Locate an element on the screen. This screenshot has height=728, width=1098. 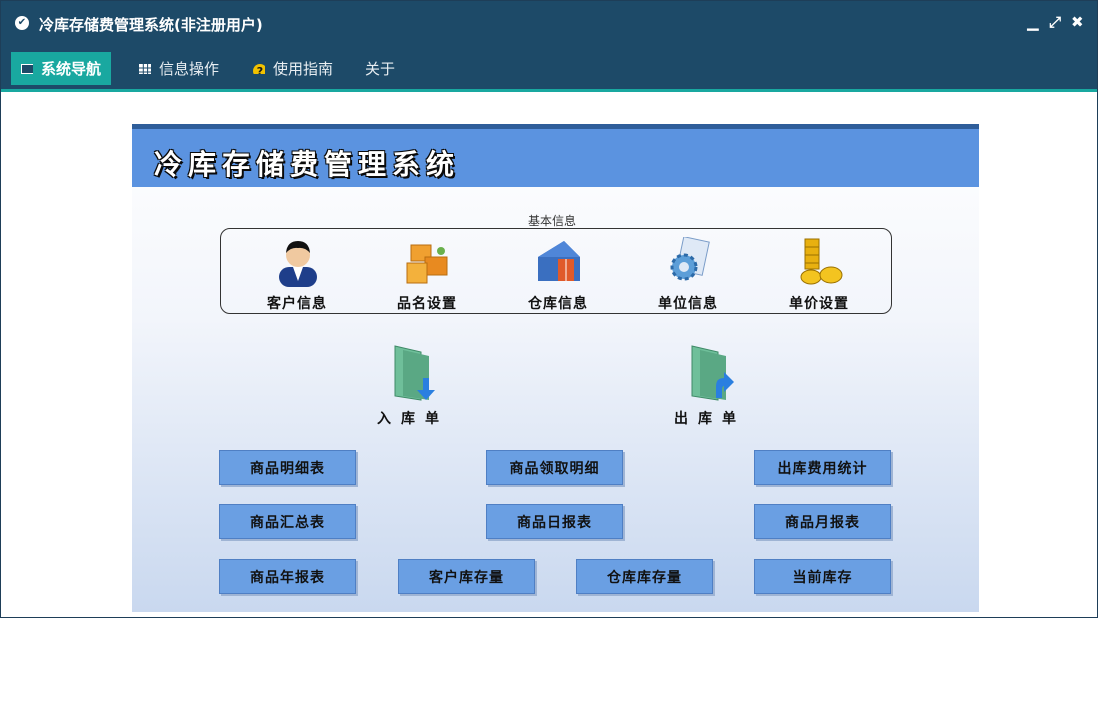
item-label: 客户信息 is located at coordinates (297, 304).